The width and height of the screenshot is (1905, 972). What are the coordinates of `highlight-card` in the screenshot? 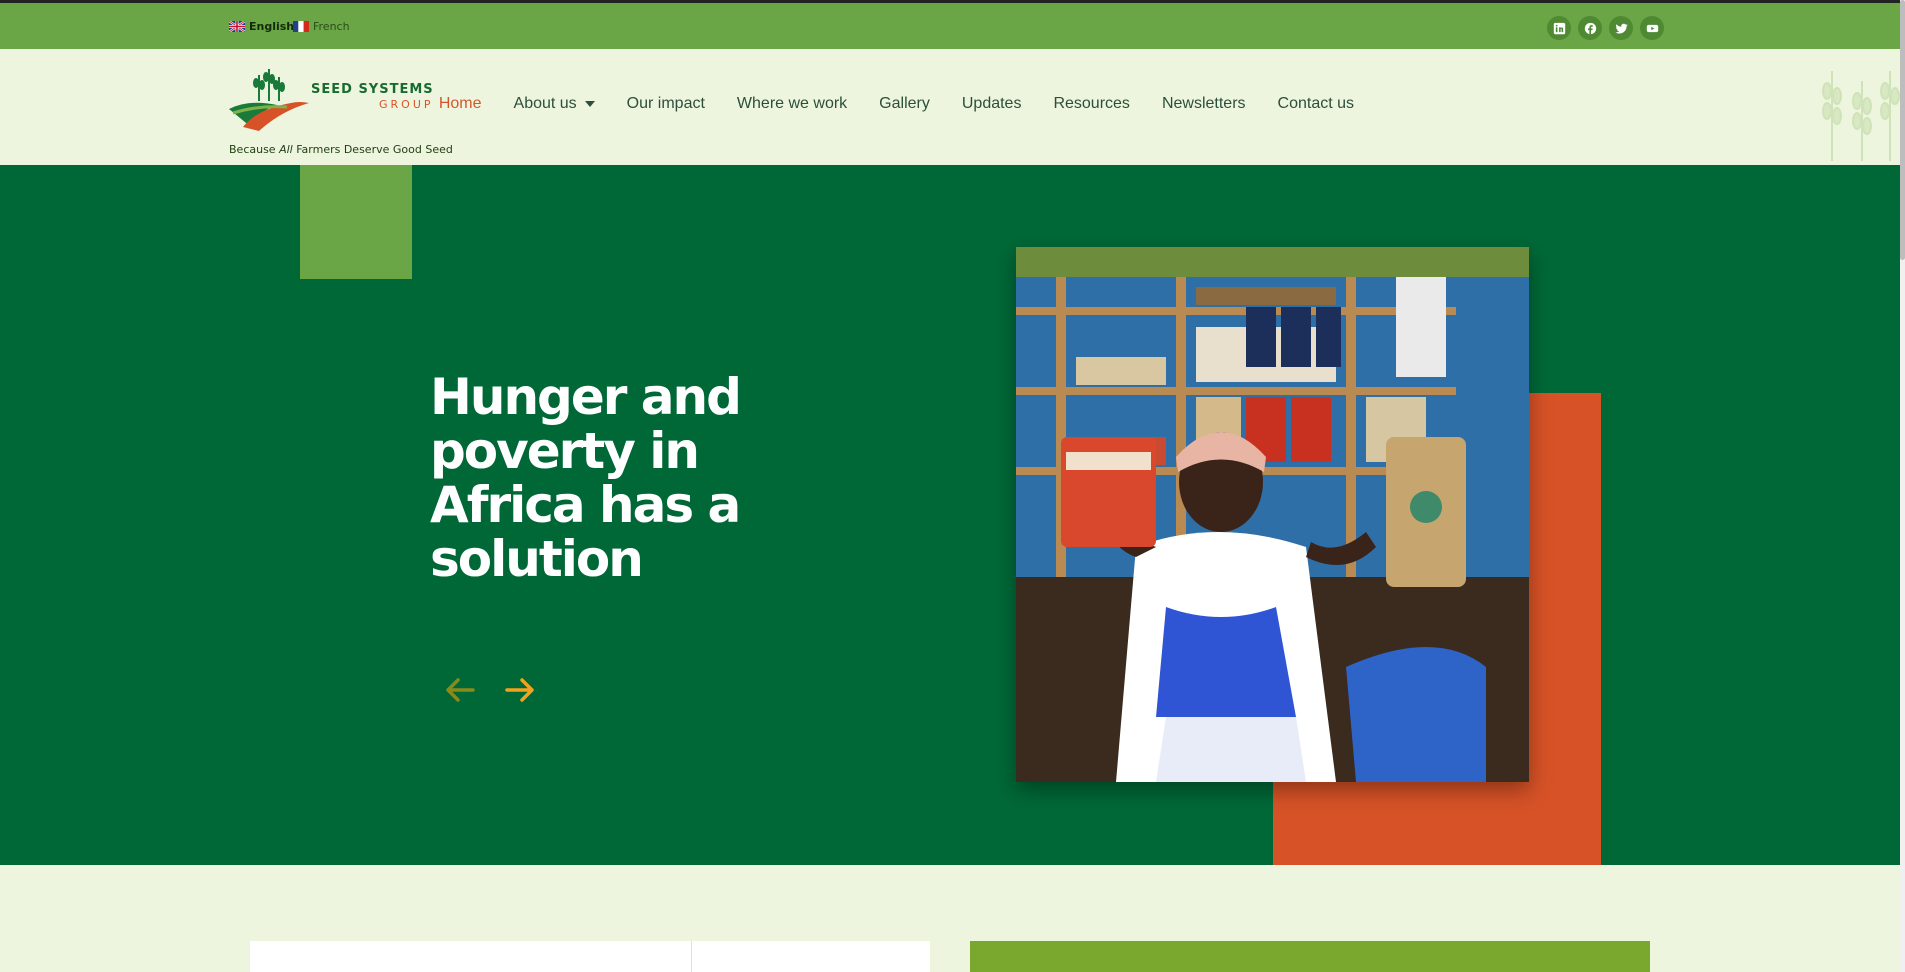 It's located at (1310, 956).